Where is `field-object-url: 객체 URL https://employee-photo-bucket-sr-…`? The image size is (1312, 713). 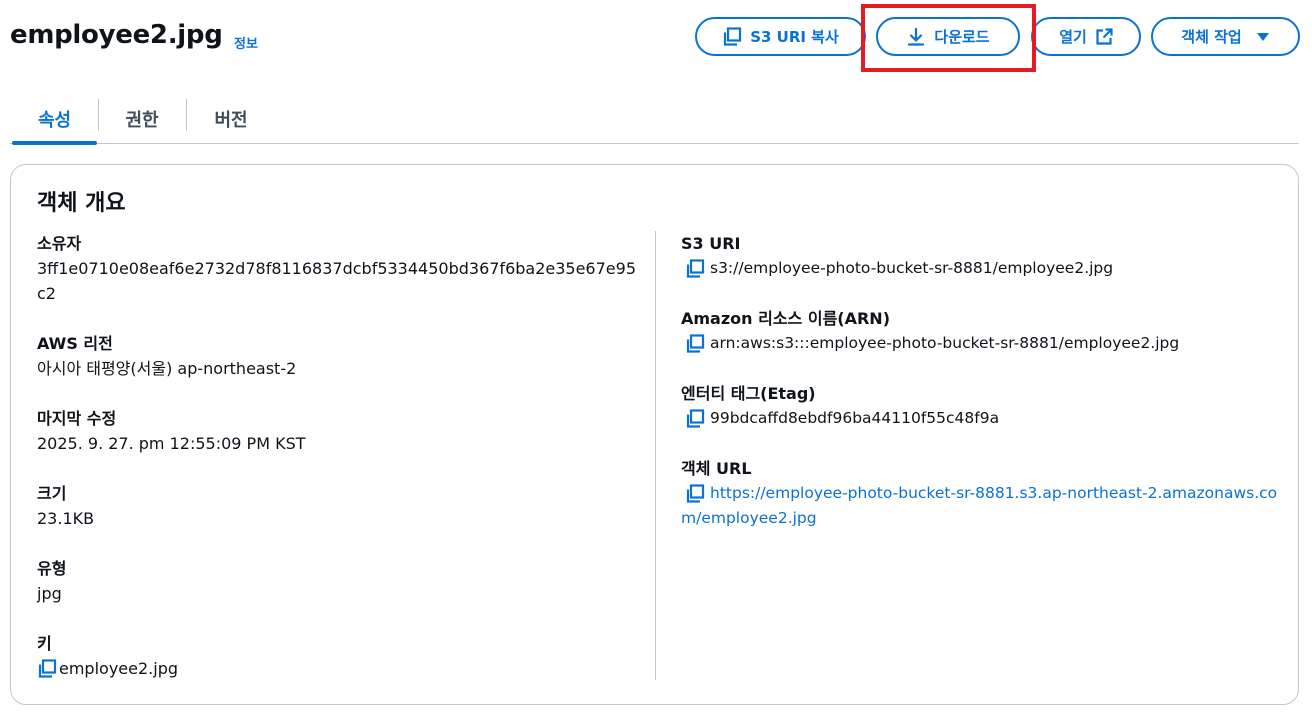 field-object-url: 객체 URL https://employee-photo-bucket-sr-… is located at coordinates (981, 493).